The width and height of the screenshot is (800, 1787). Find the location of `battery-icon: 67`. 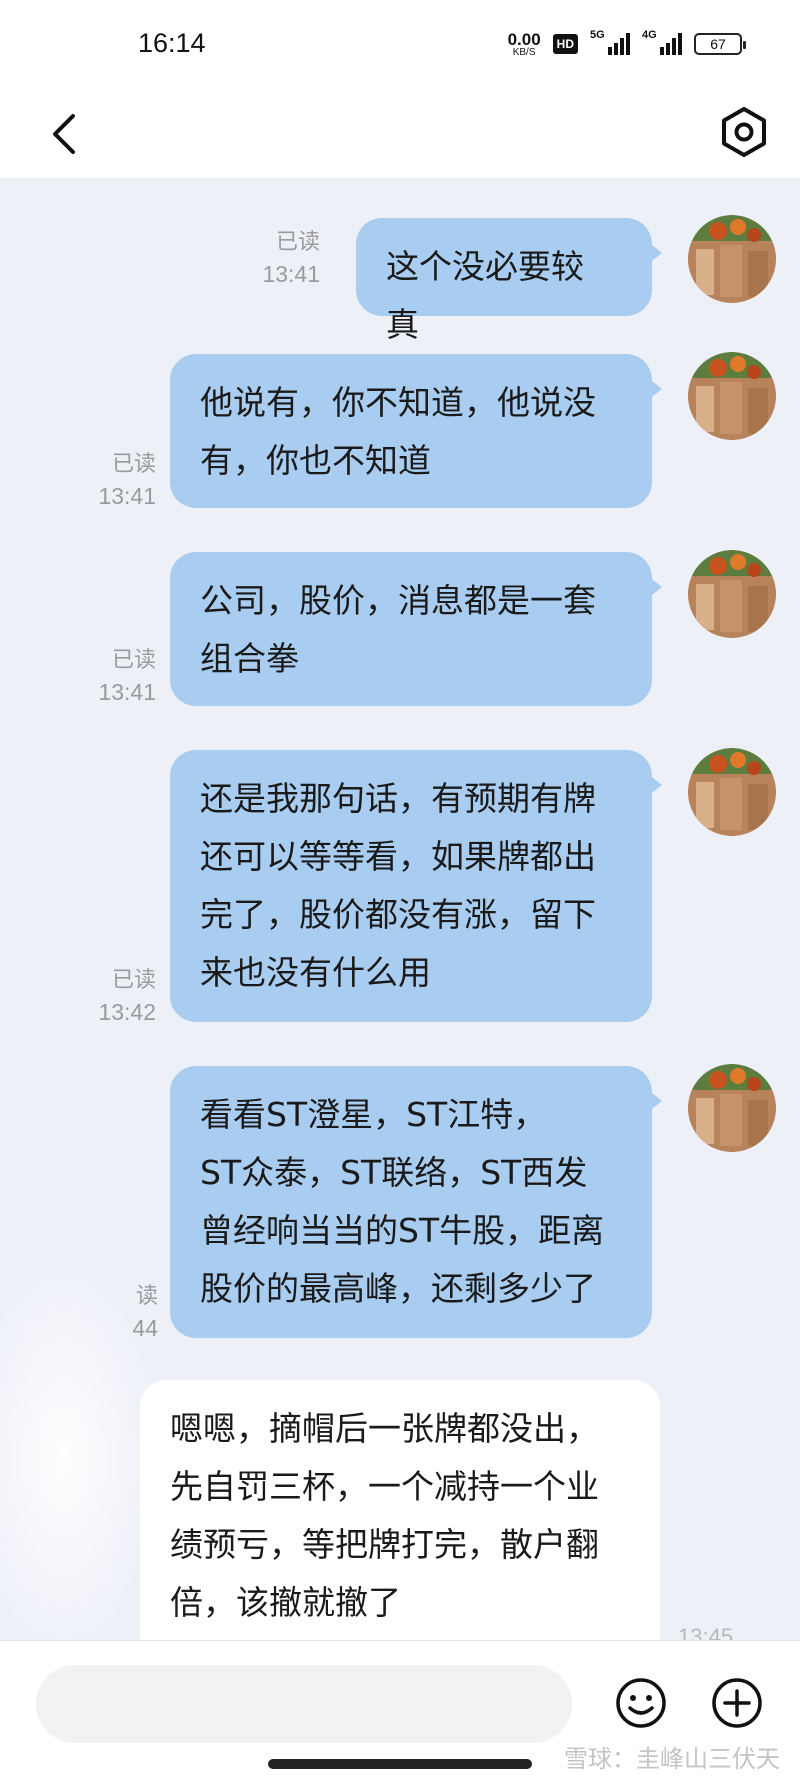

battery-icon: 67 is located at coordinates (720, 44).